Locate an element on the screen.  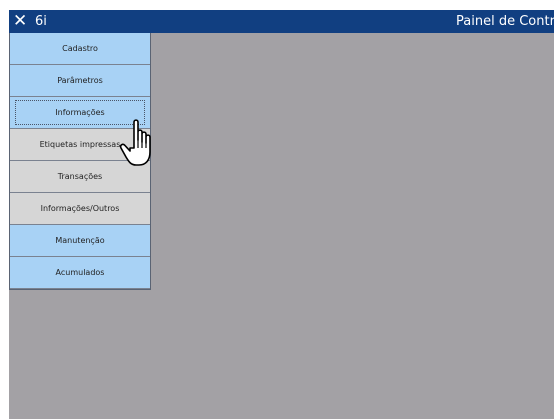
menu-item-acumulados: Acumulados is located at coordinates (80, 273).